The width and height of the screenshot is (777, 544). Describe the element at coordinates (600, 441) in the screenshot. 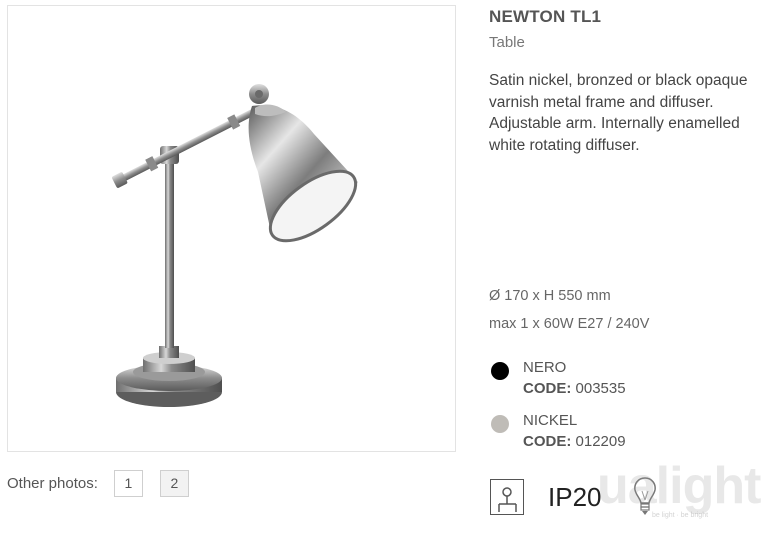

I see `code-value: 012209` at that location.